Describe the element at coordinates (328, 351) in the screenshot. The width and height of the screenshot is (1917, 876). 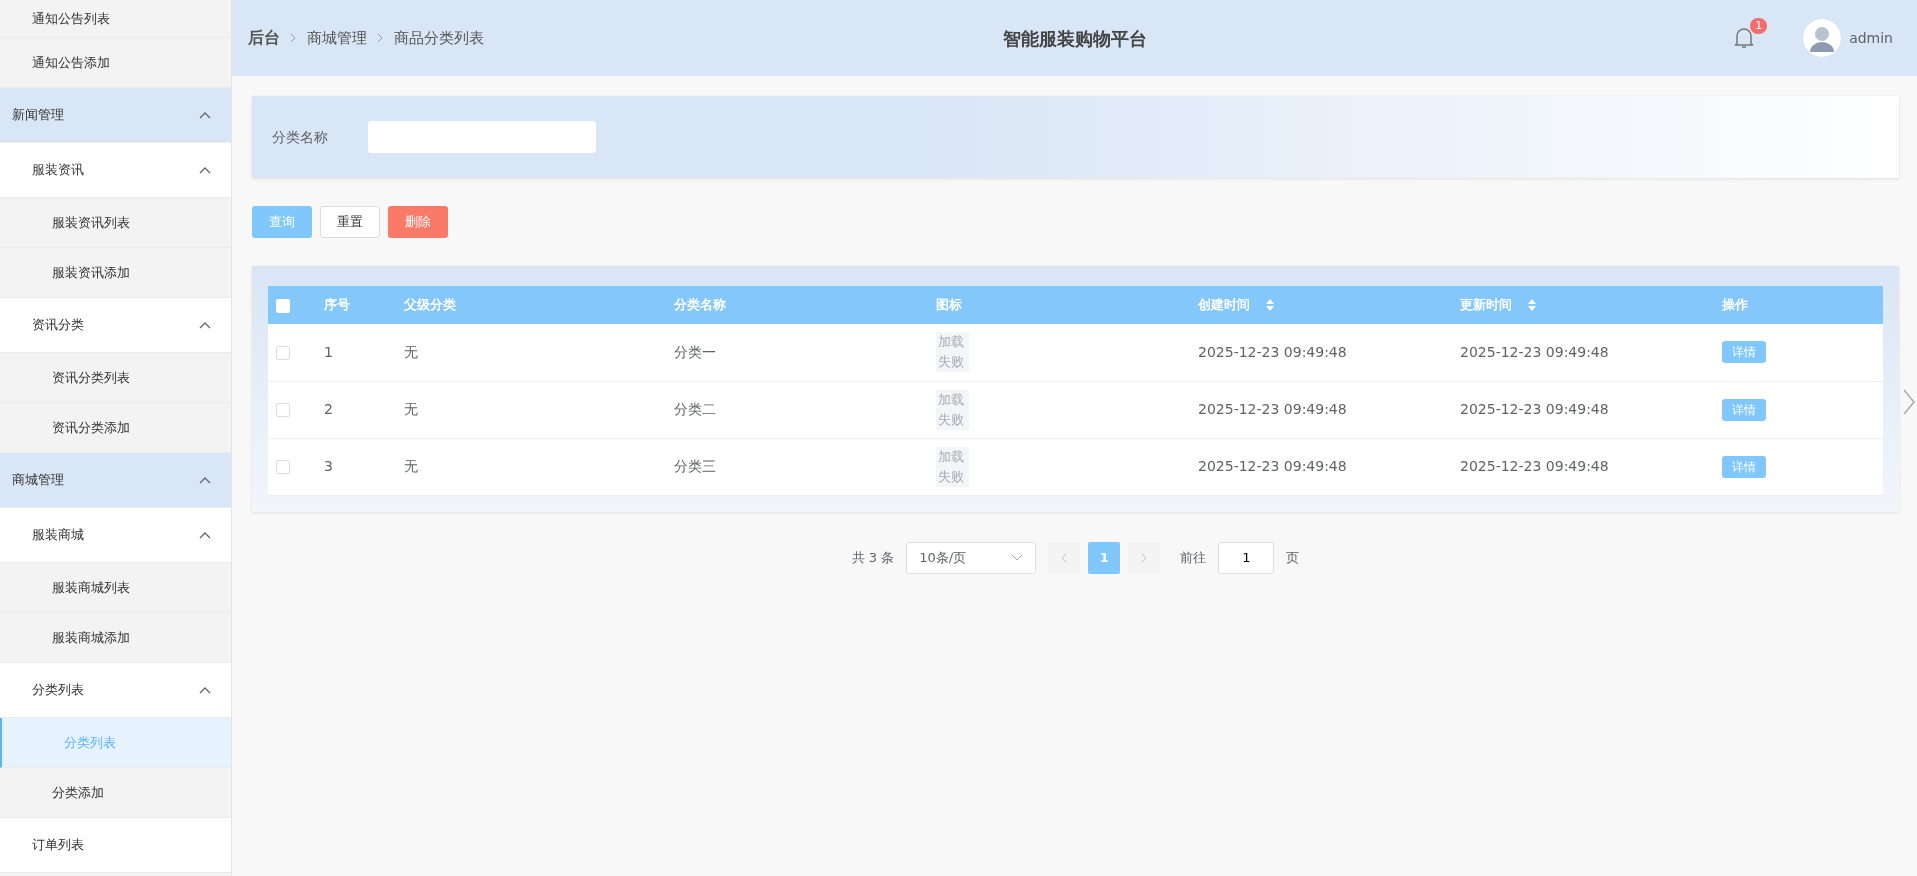
I see `table-cell: 1` at that location.